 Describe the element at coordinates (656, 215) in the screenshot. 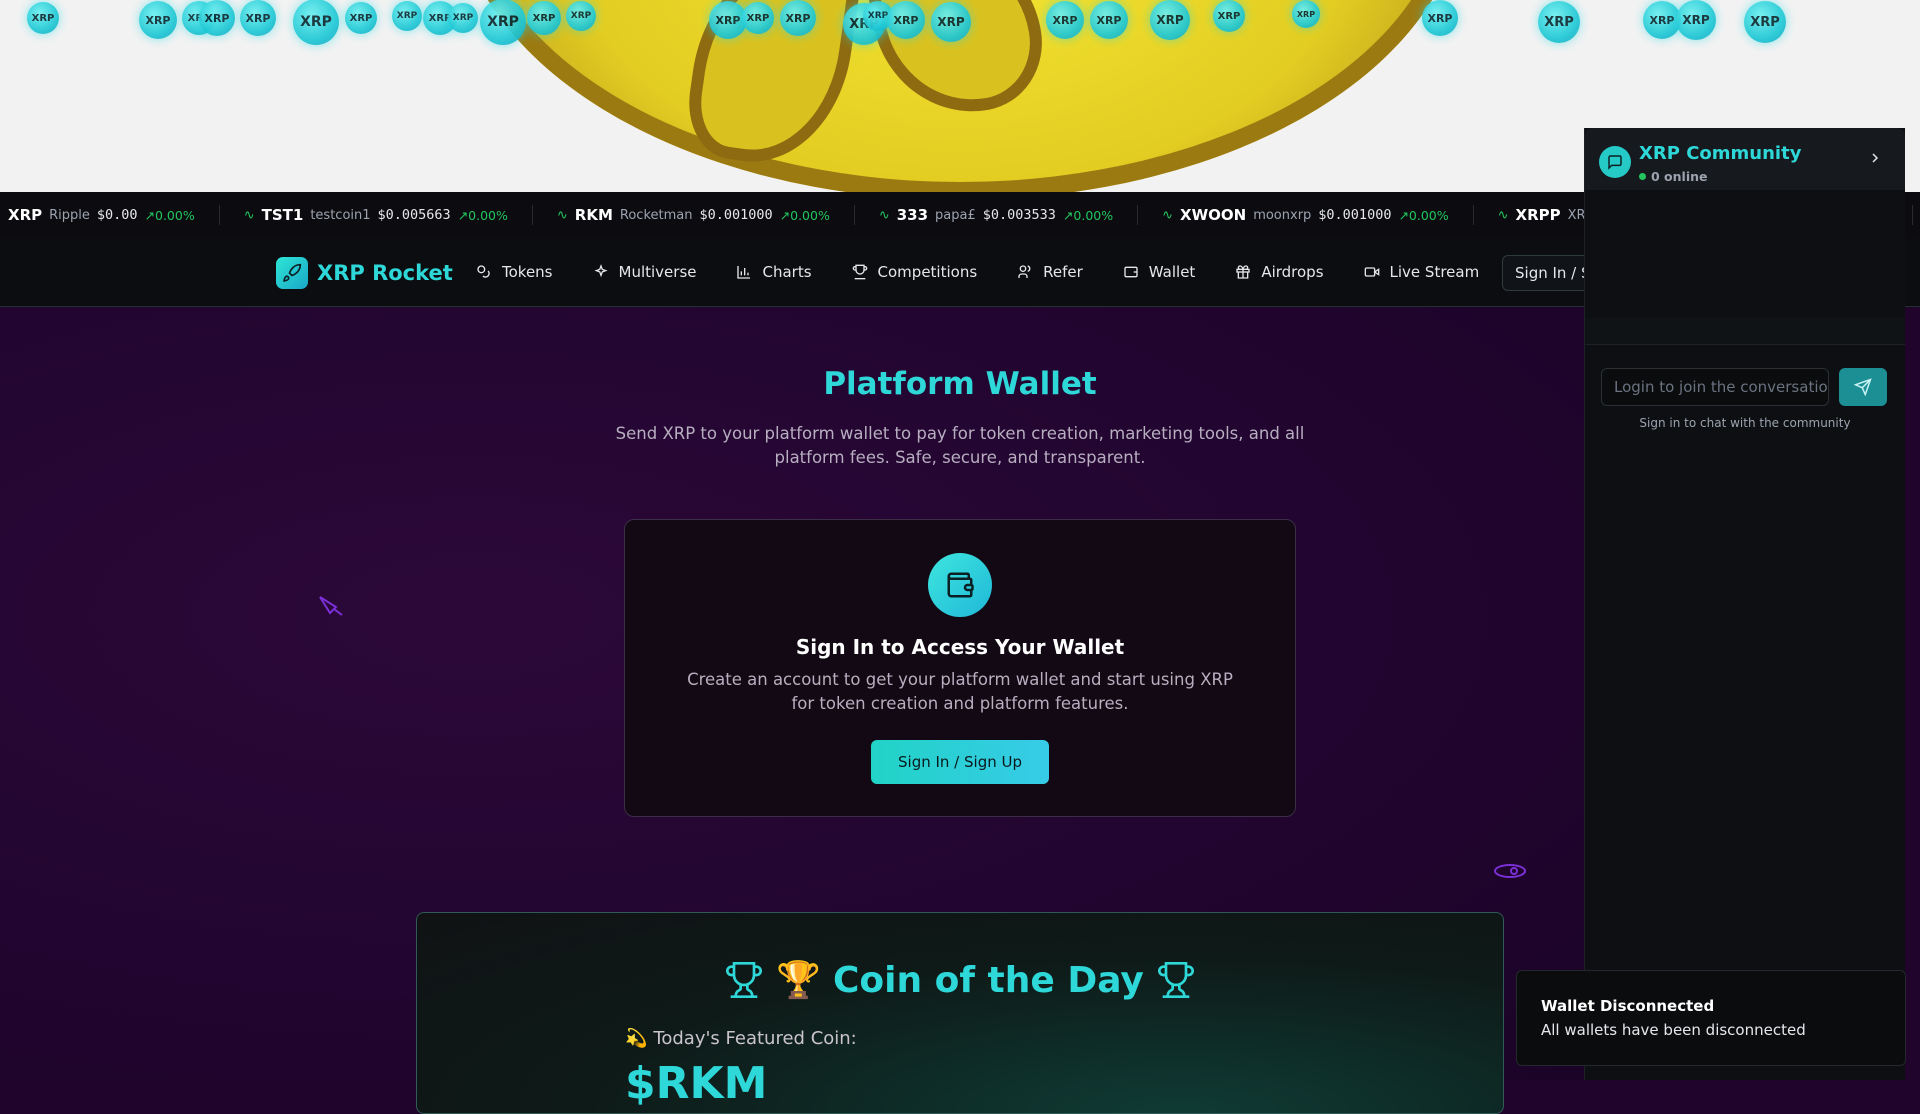

I see `ticker-name: Rocketman` at that location.